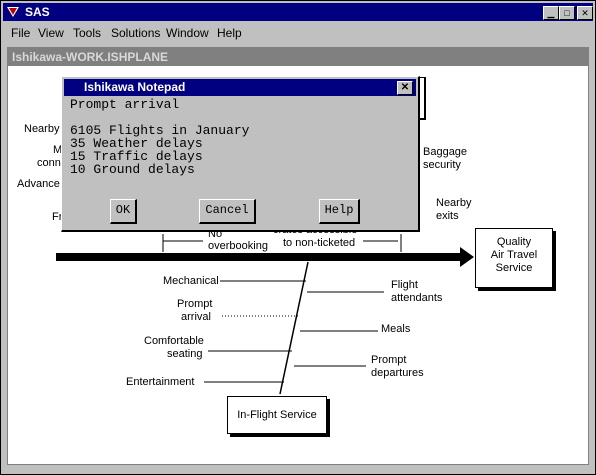 The image size is (596, 475). I want to click on cause-prompt-departures-2: departures, so click(397, 373).